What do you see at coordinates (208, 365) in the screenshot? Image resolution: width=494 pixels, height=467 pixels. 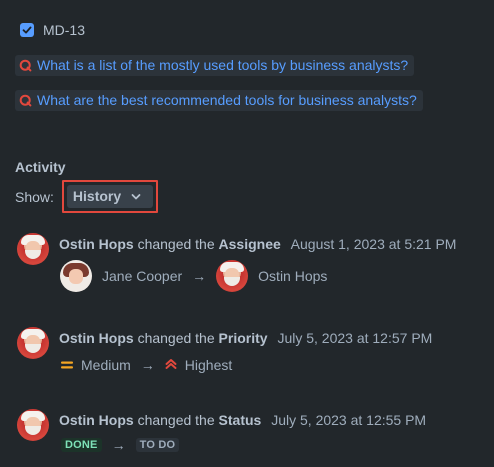 I see `new-priority: Highest` at bounding box center [208, 365].